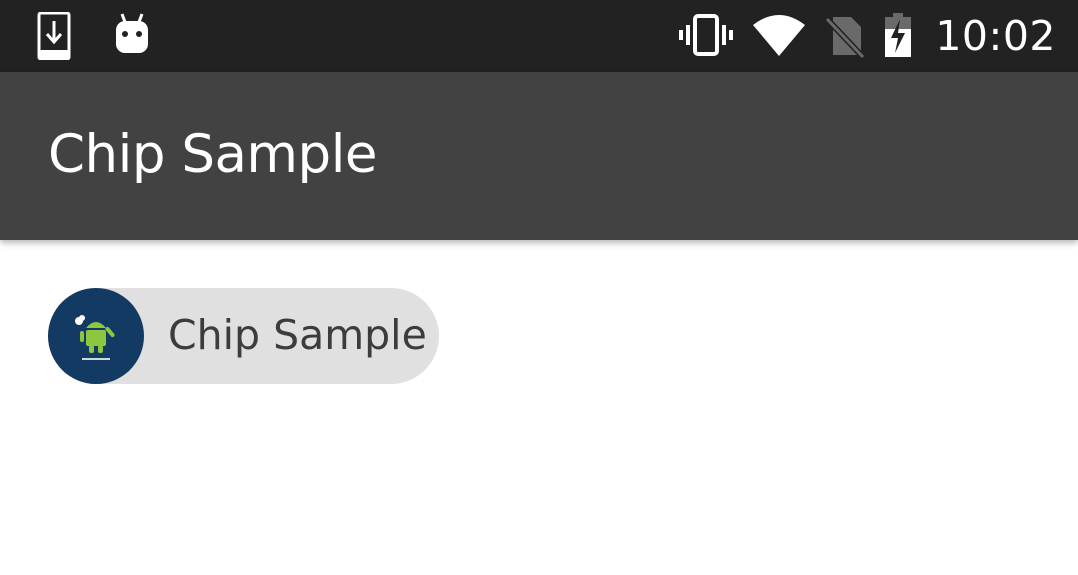 Image resolution: width=1078 pixels, height=575 pixels. What do you see at coordinates (867, 36) in the screenshot?
I see `status-system: 10:02` at bounding box center [867, 36].